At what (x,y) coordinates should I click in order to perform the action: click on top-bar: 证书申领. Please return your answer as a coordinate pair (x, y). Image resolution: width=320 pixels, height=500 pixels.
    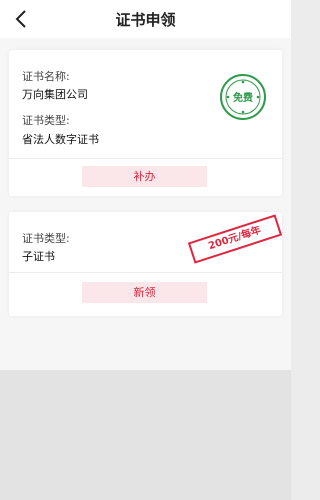
    Looking at the image, I should click on (145, 19).